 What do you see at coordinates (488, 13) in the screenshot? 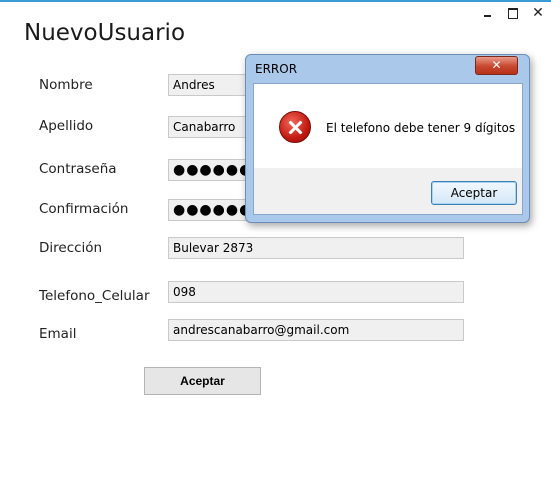
I see `minimize-icon` at bounding box center [488, 13].